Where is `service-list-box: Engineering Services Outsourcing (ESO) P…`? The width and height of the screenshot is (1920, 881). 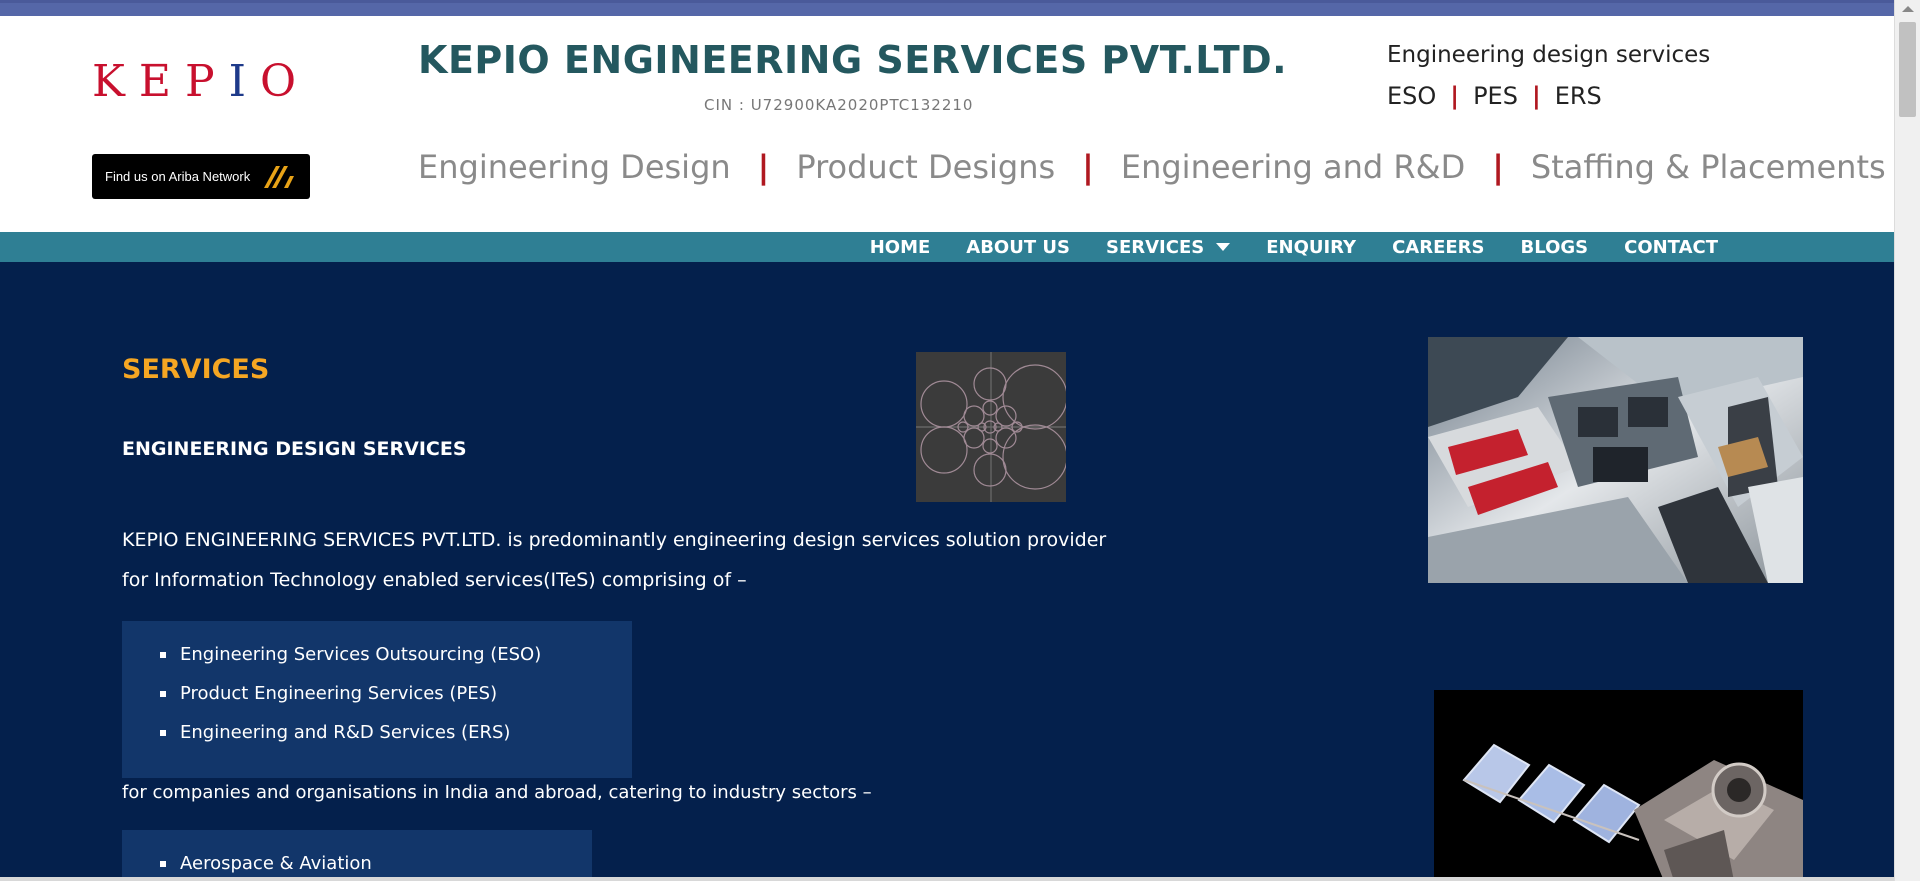 service-list-box: Engineering Services Outsourcing (ESO) P… is located at coordinates (377, 699).